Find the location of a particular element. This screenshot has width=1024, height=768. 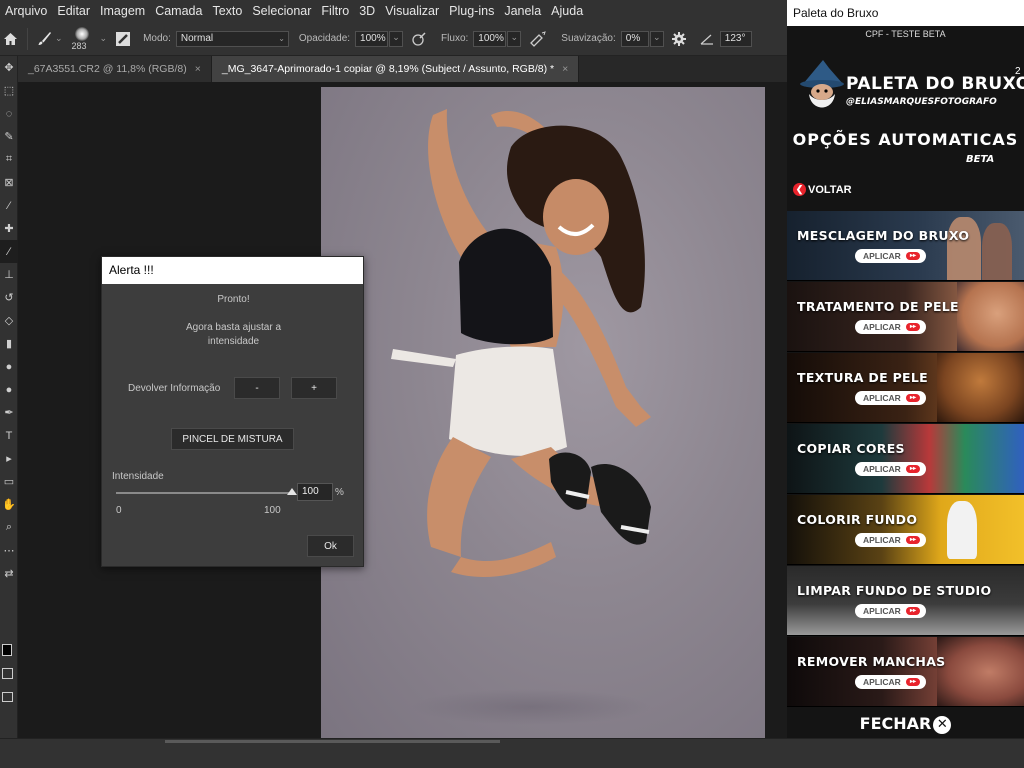

angle-input: 123° is located at coordinates (735, 38).